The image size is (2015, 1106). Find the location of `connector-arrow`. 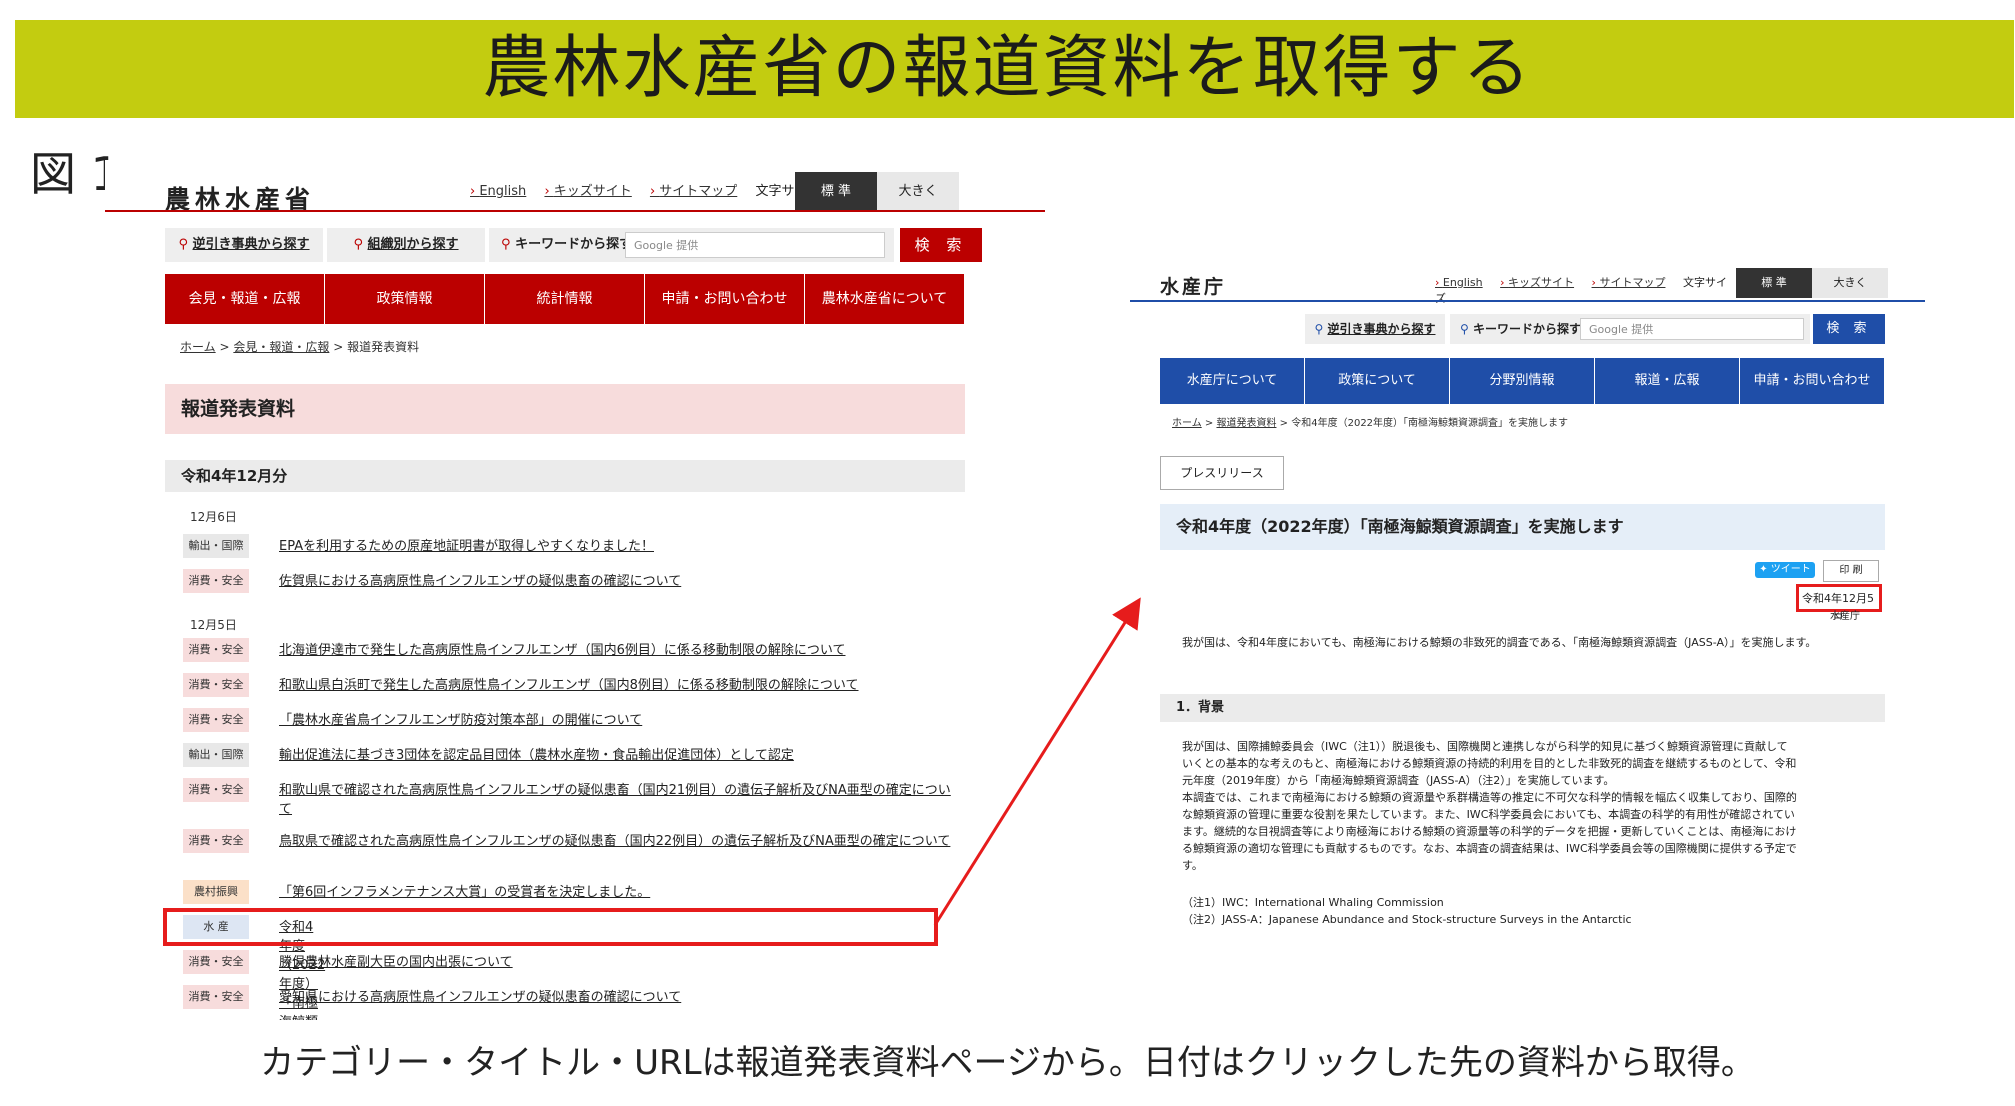

connector-arrow is located at coordinates (1037, 761).